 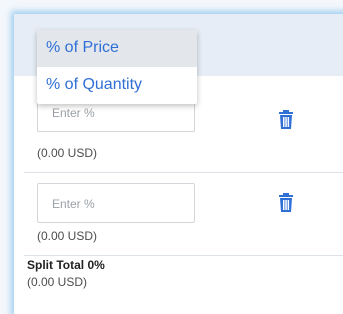 I want to click on split-type-dropdown: % of Price % of Quantity, so click(x=117, y=67).